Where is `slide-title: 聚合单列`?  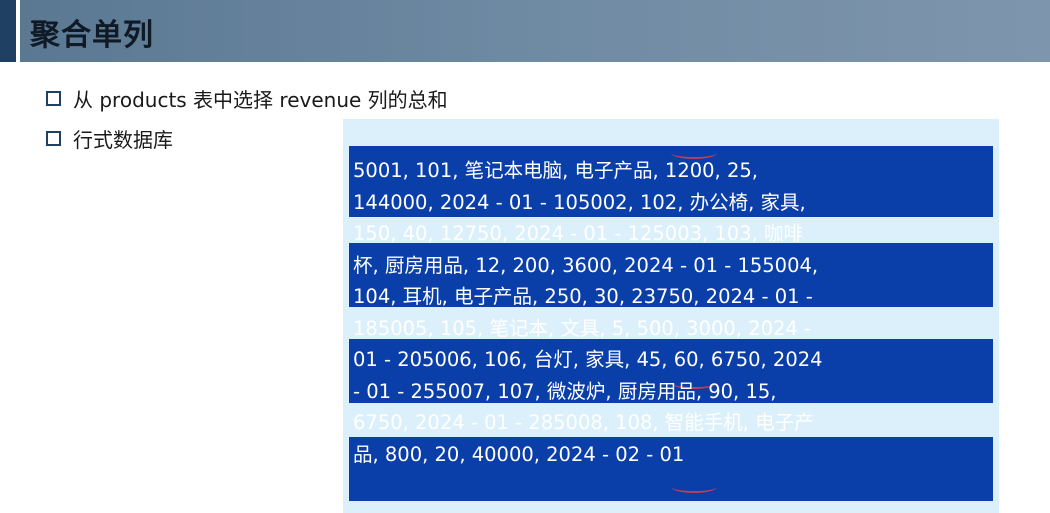
slide-title: 聚合单列 is located at coordinates (92, 35).